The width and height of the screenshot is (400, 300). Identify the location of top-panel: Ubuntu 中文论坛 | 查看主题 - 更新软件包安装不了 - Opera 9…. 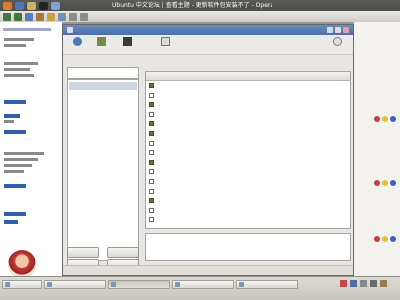
(200, 11).